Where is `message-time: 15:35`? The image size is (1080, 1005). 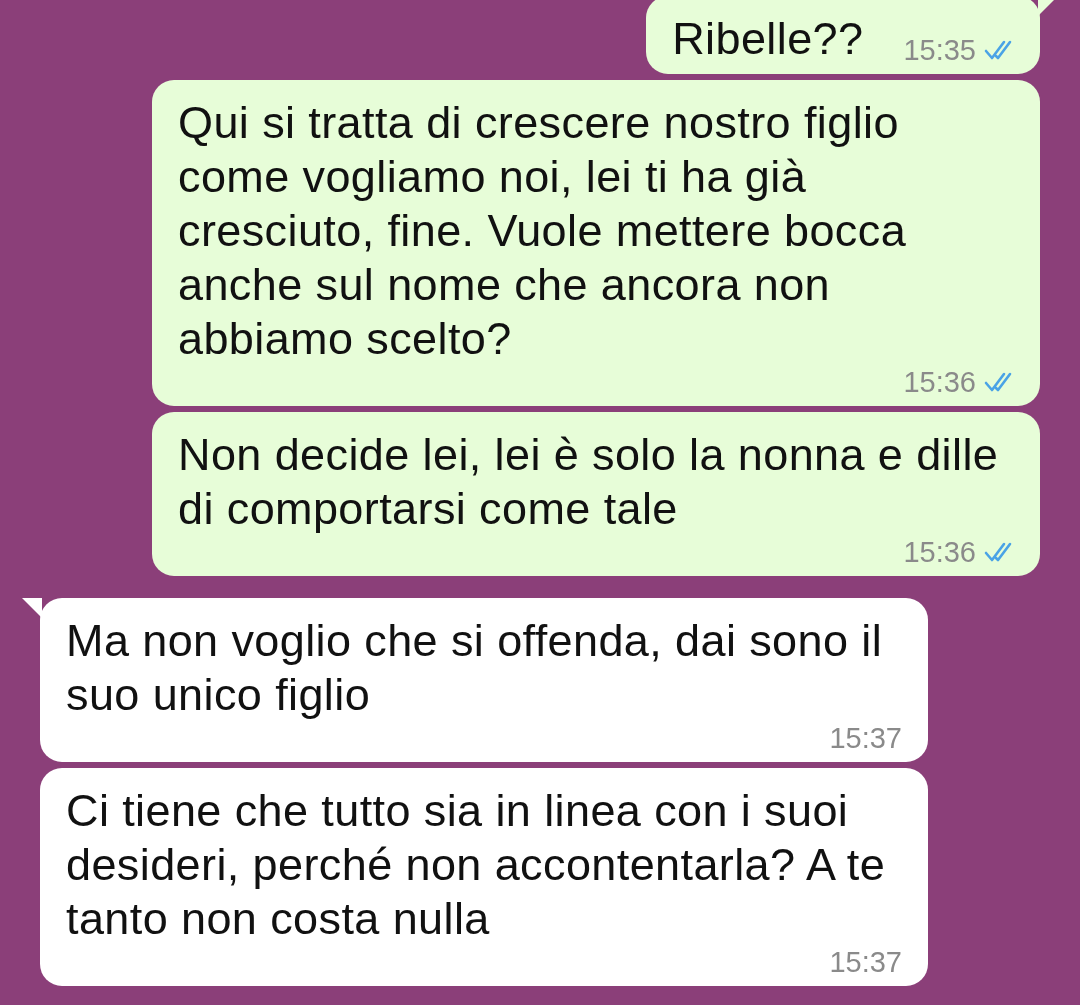
message-time: 15:35 is located at coordinates (939, 50).